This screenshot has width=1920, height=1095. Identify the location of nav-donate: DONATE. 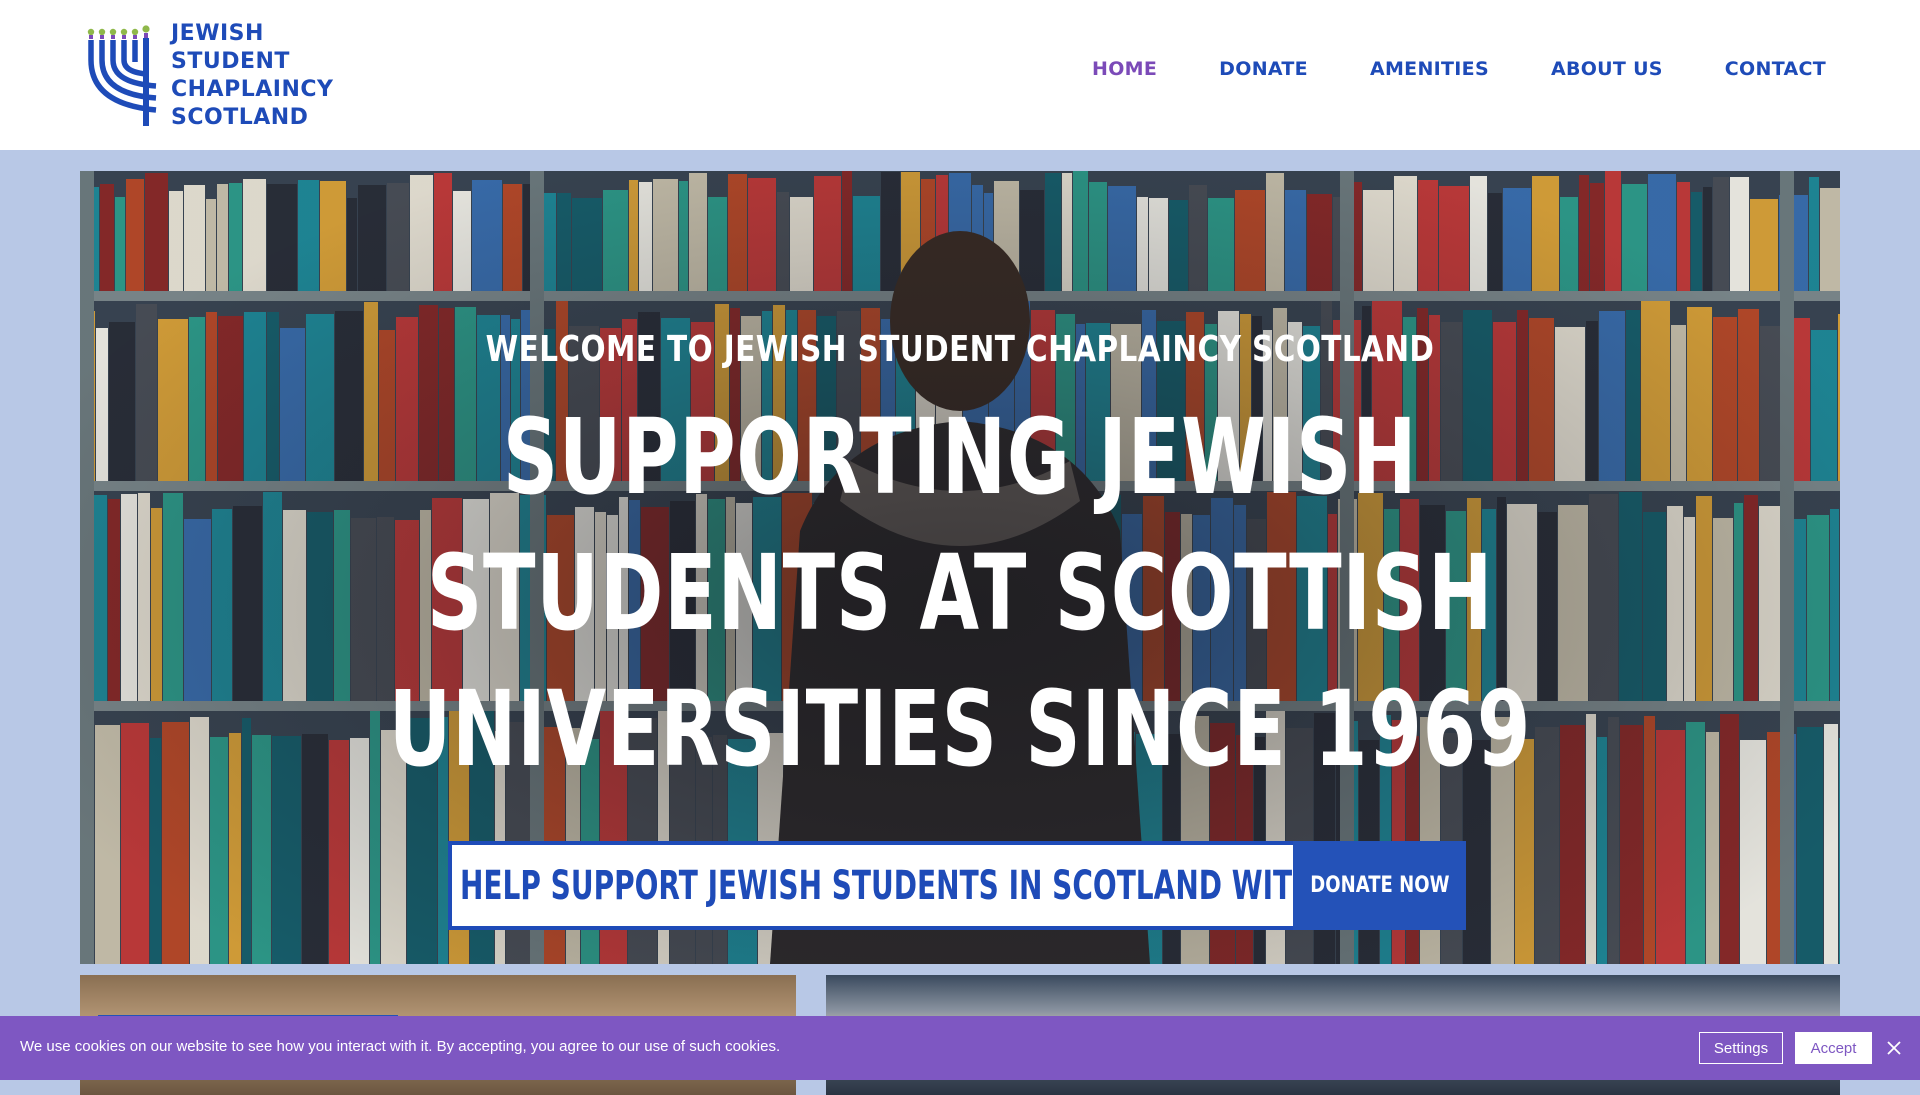
(1263, 69).